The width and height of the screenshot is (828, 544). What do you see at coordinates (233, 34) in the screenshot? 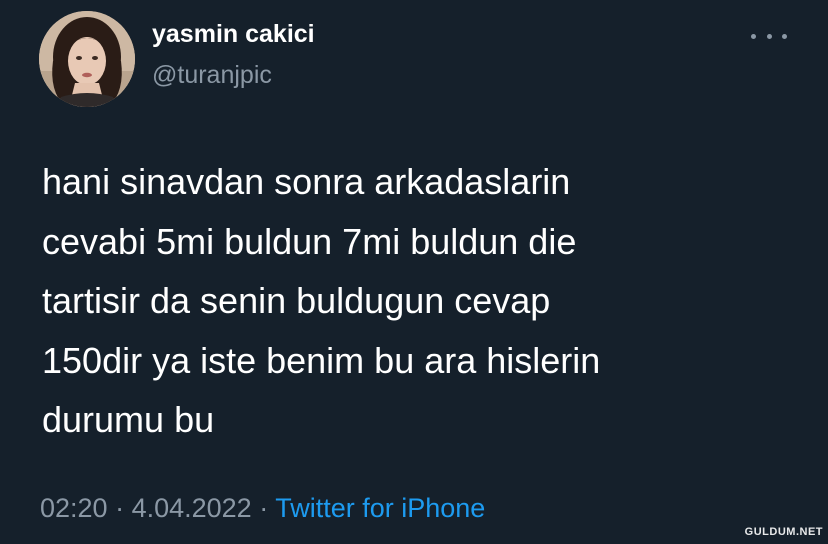
I see `author-display-name: yasmin cakici` at bounding box center [233, 34].